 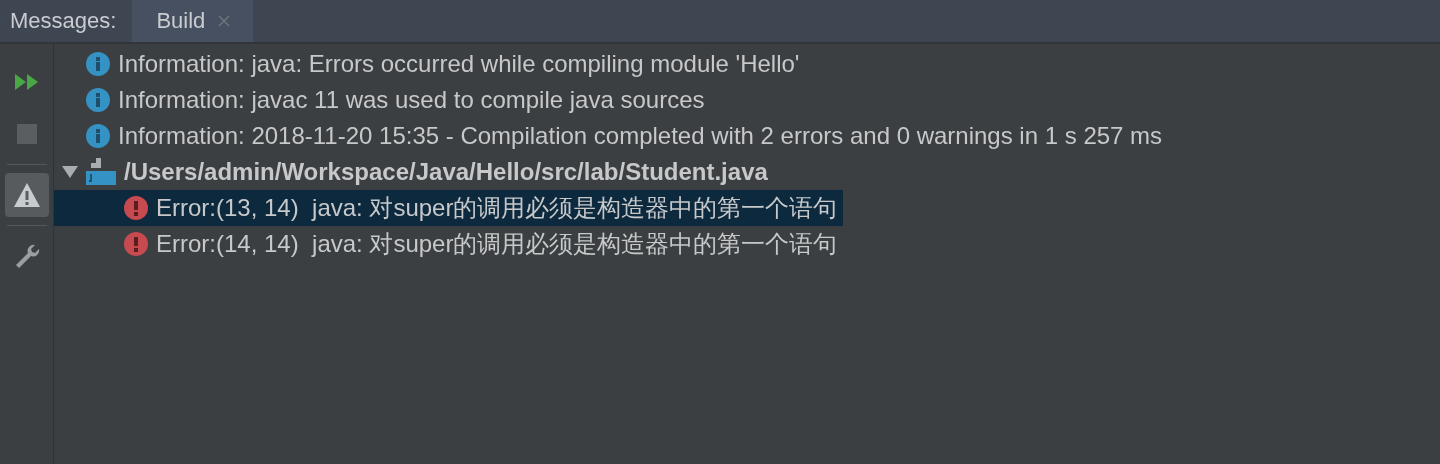 I want to click on stop-icon, so click(x=26, y=134).